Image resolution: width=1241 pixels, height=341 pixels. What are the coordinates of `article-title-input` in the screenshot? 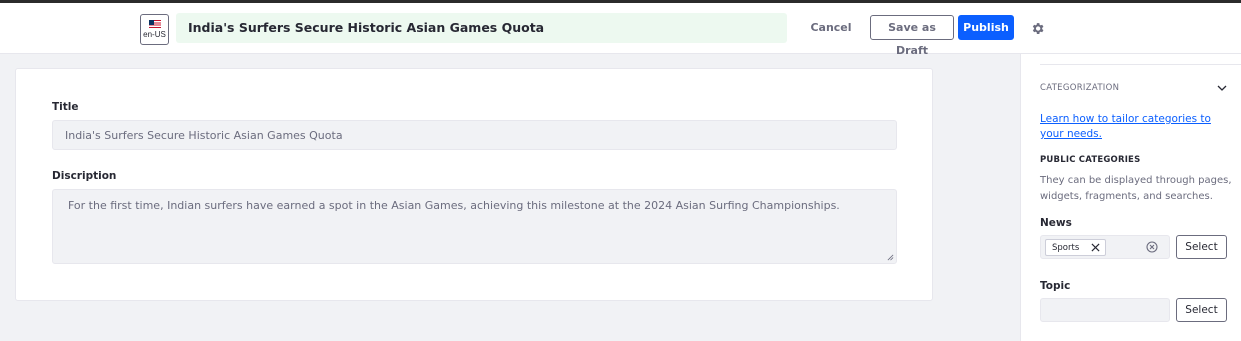 It's located at (481, 28).